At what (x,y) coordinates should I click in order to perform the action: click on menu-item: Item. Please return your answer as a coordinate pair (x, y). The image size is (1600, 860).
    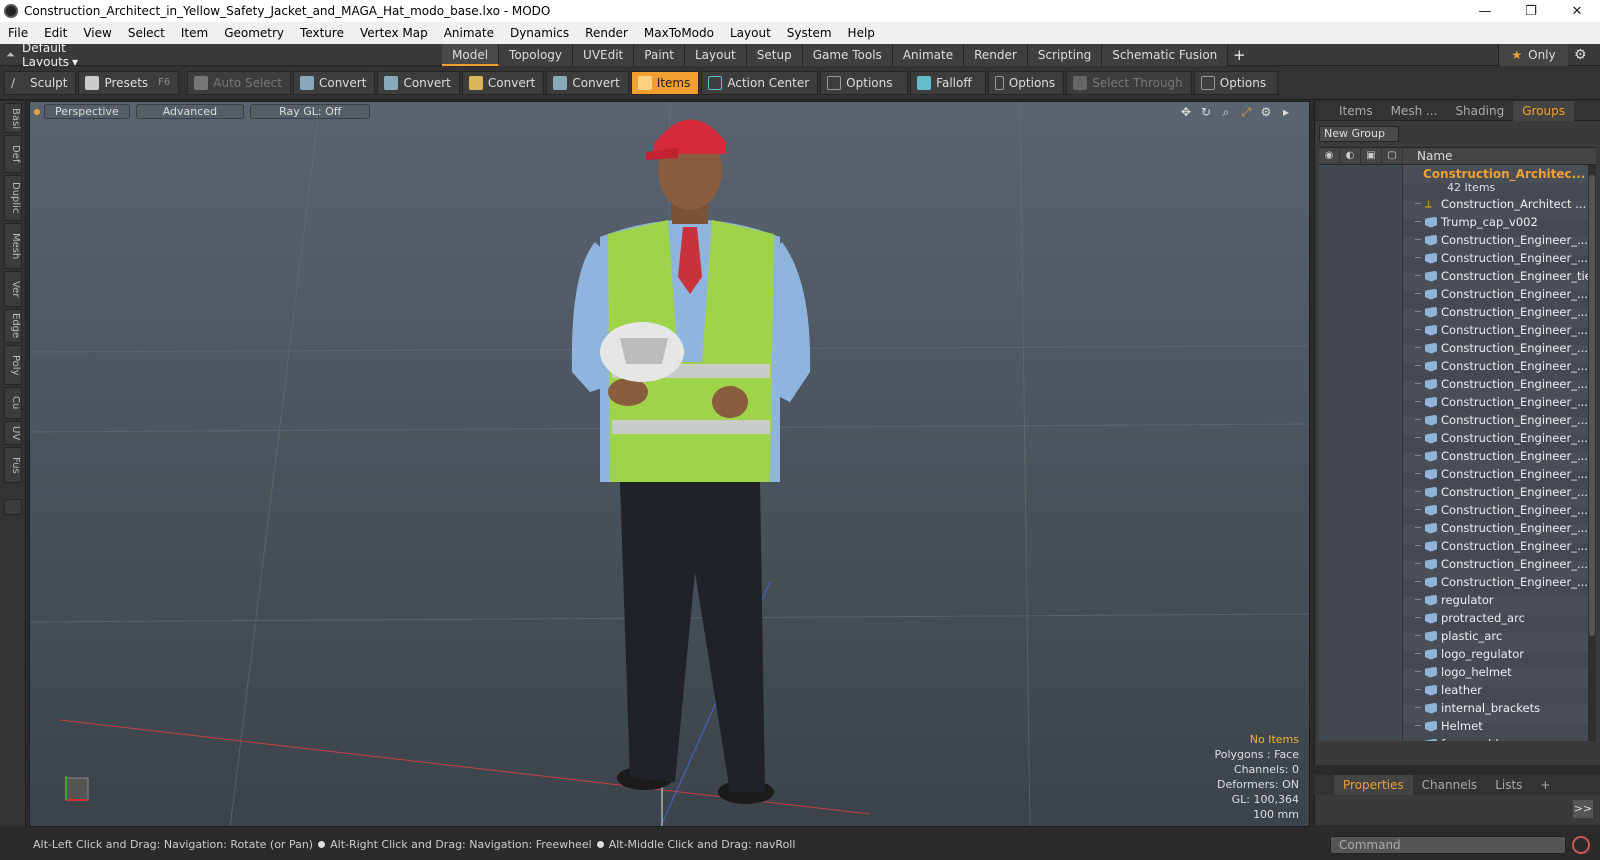
    Looking at the image, I should click on (194, 33).